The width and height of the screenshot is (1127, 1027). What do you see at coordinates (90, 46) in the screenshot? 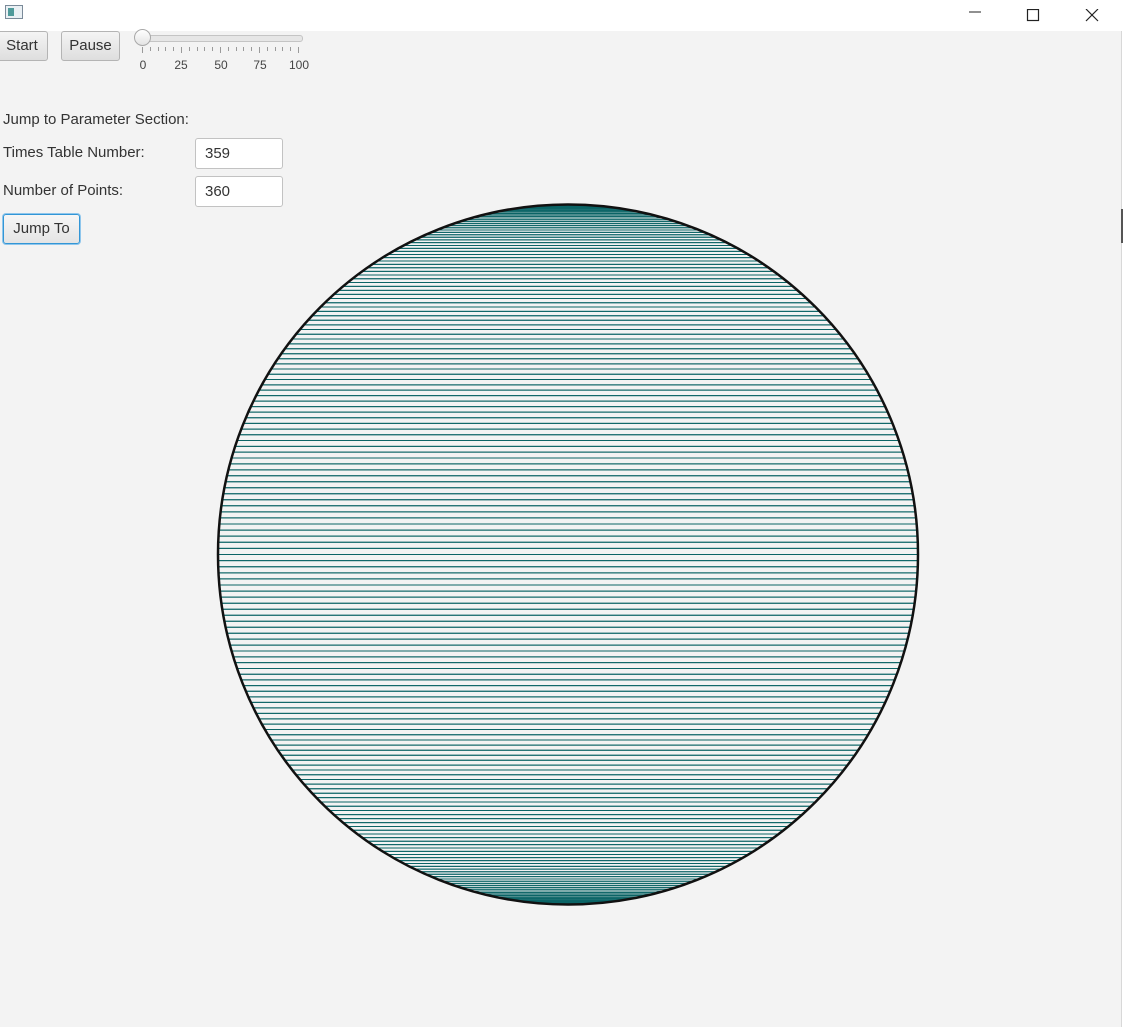
I see `pause-button: Pause` at bounding box center [90, 46].